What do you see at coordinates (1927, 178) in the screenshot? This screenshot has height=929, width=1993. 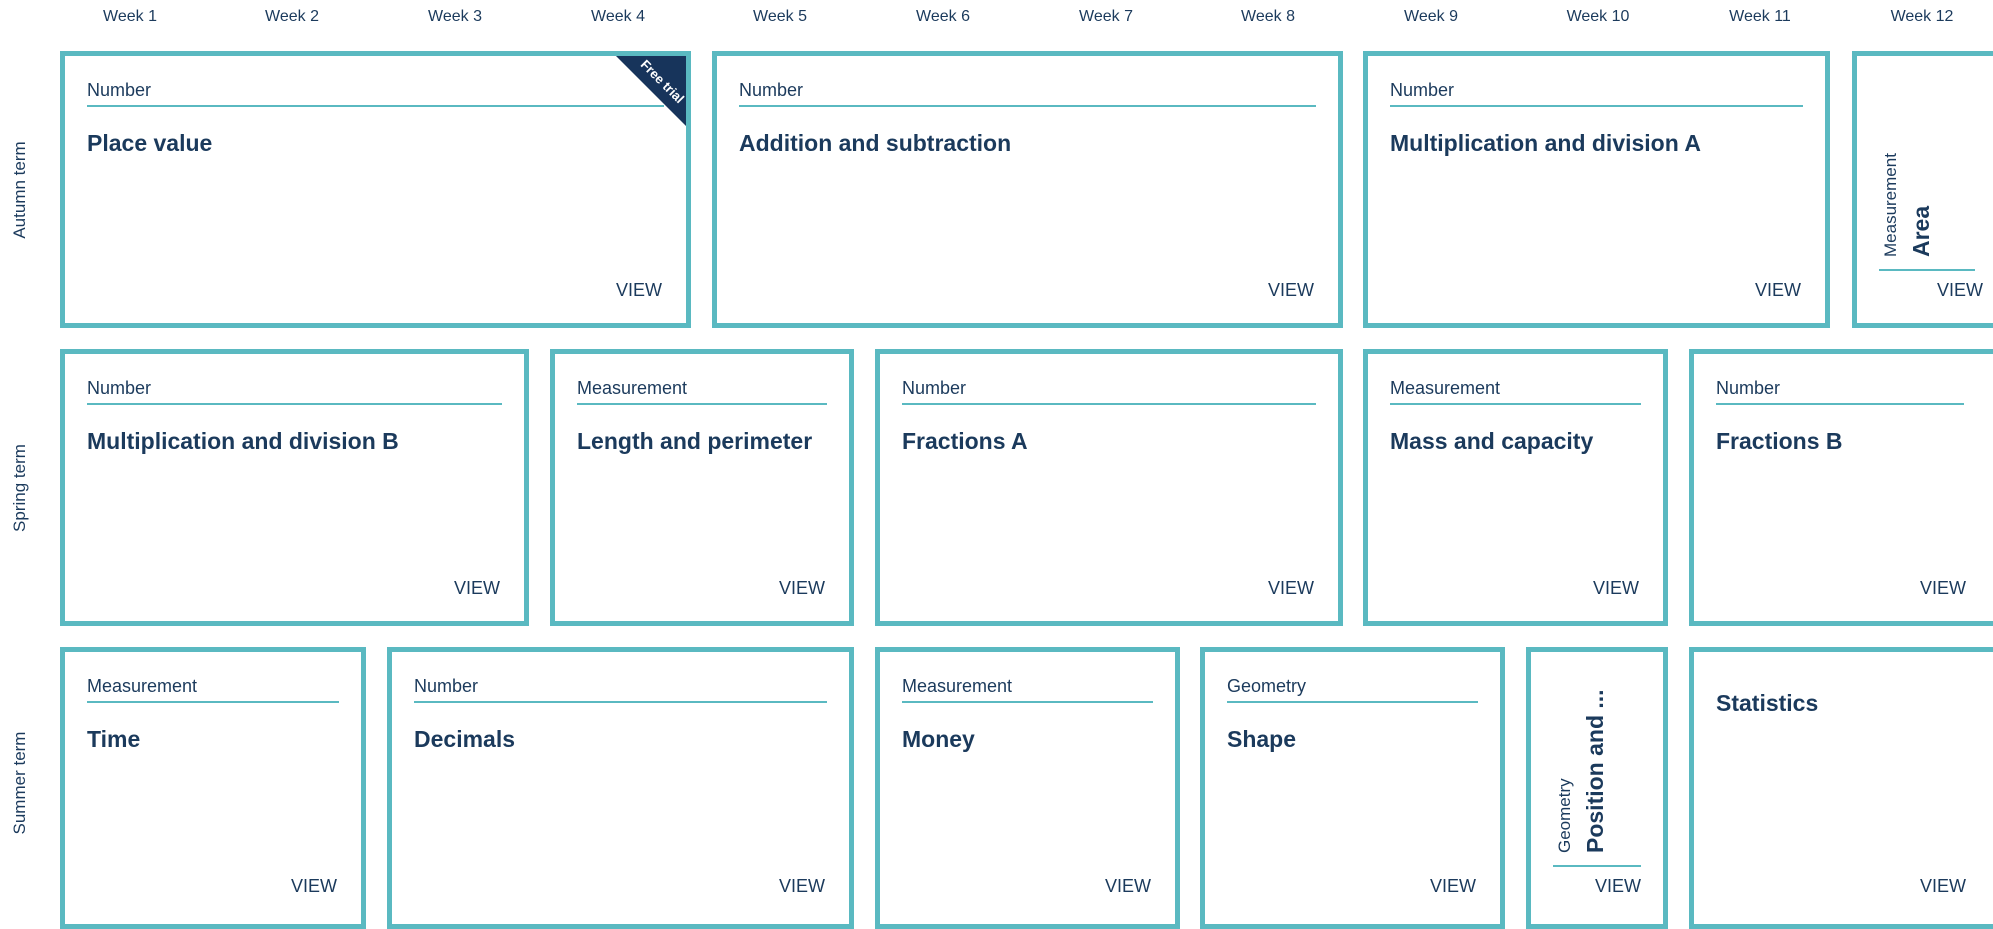 I see `vertical-label-group: Measurement Area` at bounding box center [1927, 178].